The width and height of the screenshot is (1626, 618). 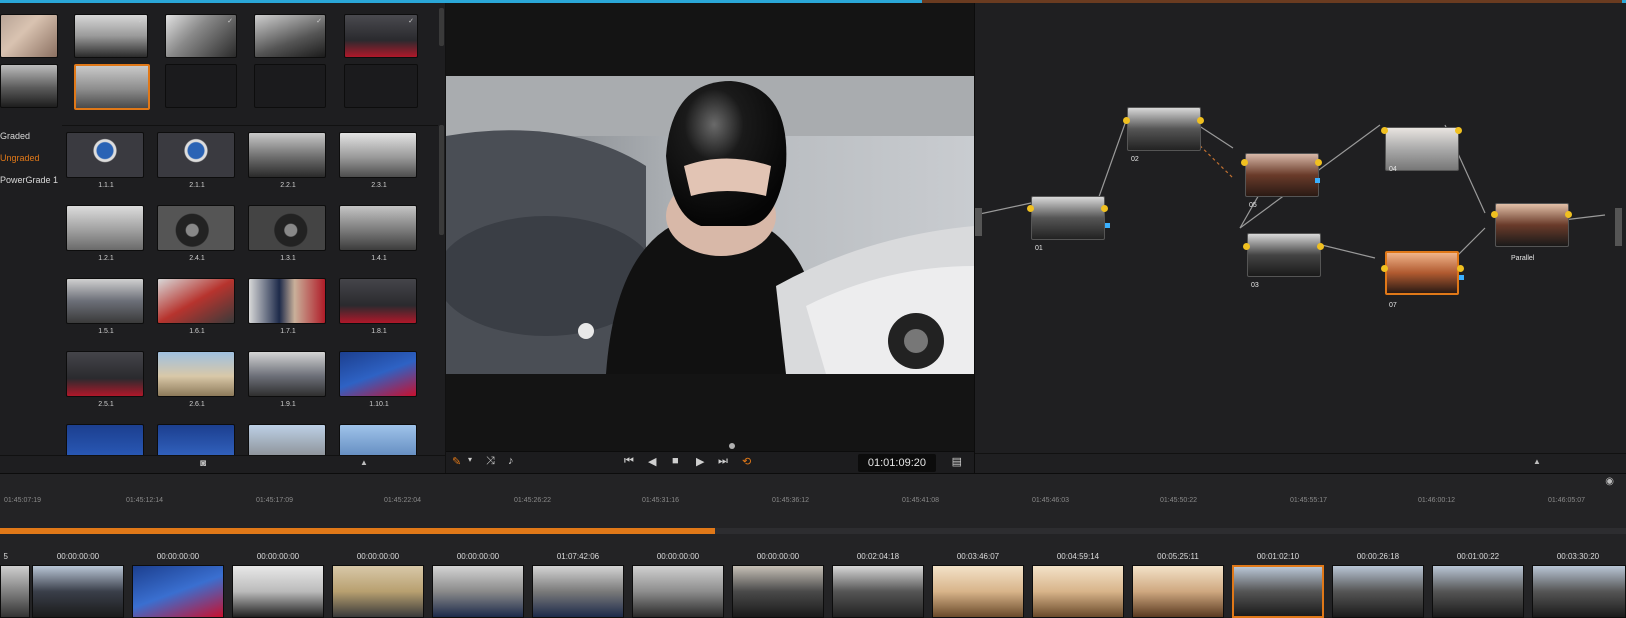 I want to click on timeline-clip-selected, so click(x=1278, y=591).